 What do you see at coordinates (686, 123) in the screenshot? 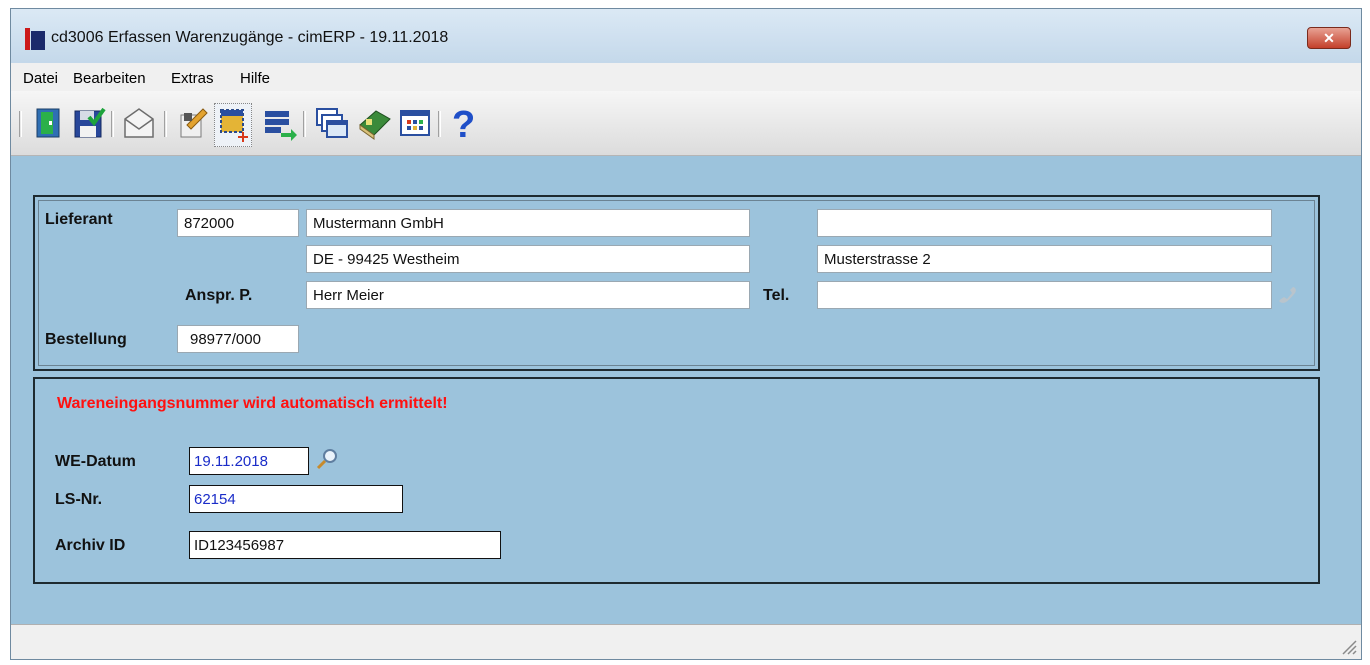
I see `toolbar: ?` at bounding box center [686, 123].